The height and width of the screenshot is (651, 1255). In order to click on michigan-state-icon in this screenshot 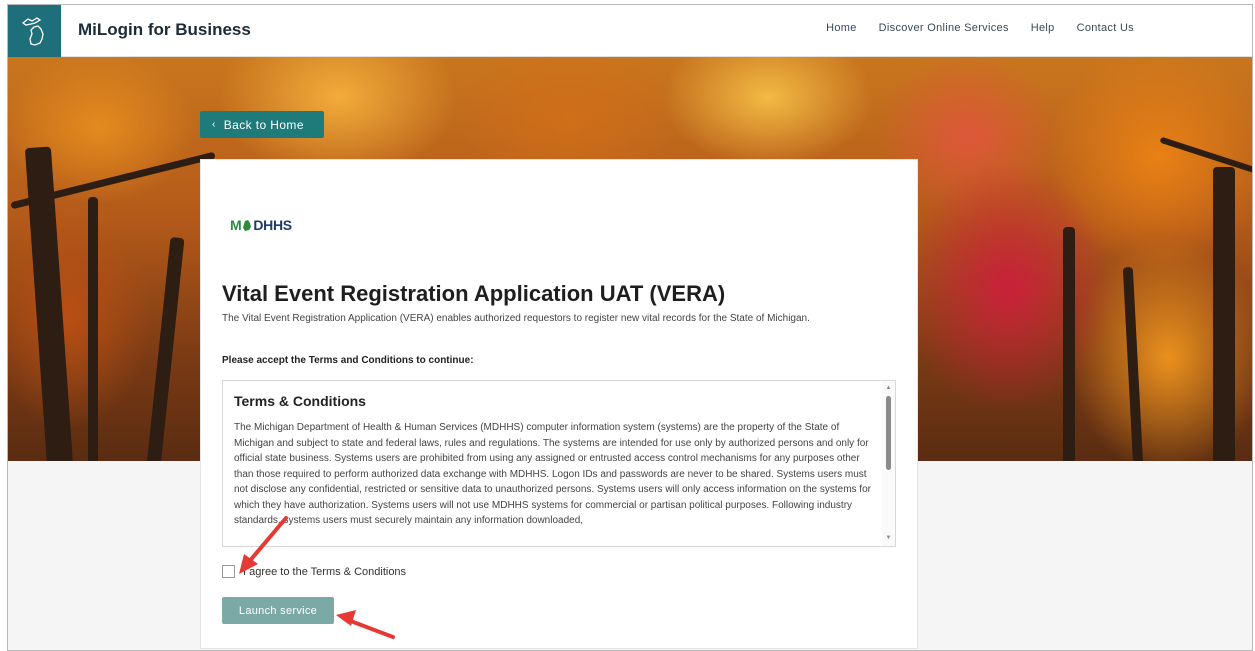, I will do `click(32, 31)`.